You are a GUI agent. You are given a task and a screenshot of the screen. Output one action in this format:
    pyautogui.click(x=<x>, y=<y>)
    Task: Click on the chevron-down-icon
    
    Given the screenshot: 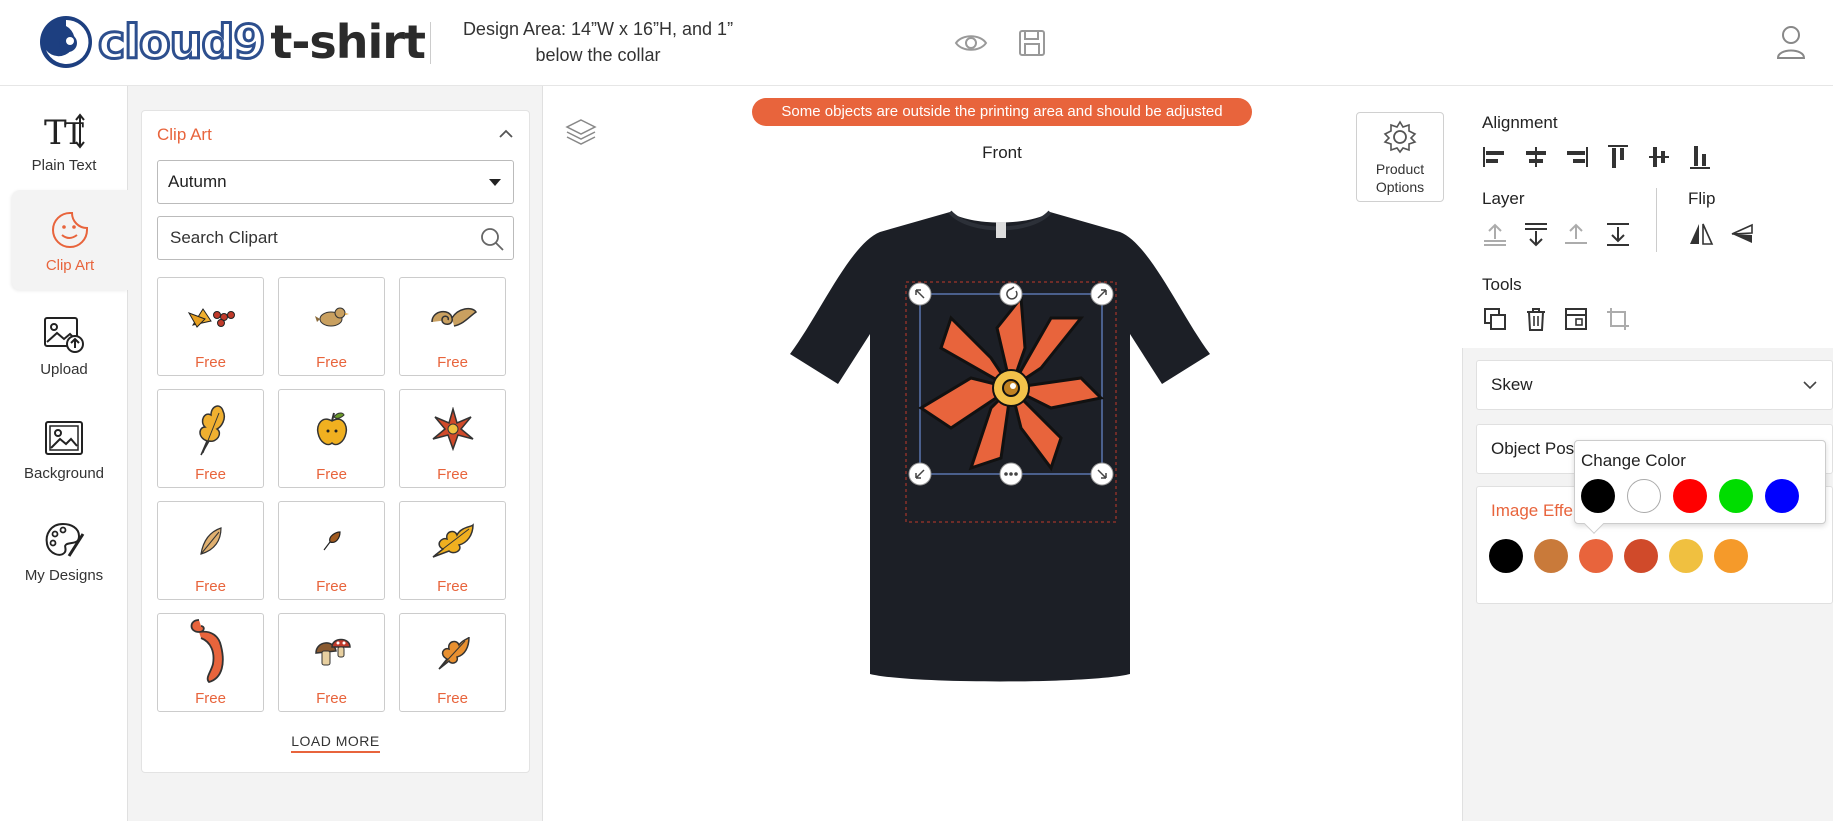 What is the action you would take?
    pyautogui.click(x=1810, y=385)
    